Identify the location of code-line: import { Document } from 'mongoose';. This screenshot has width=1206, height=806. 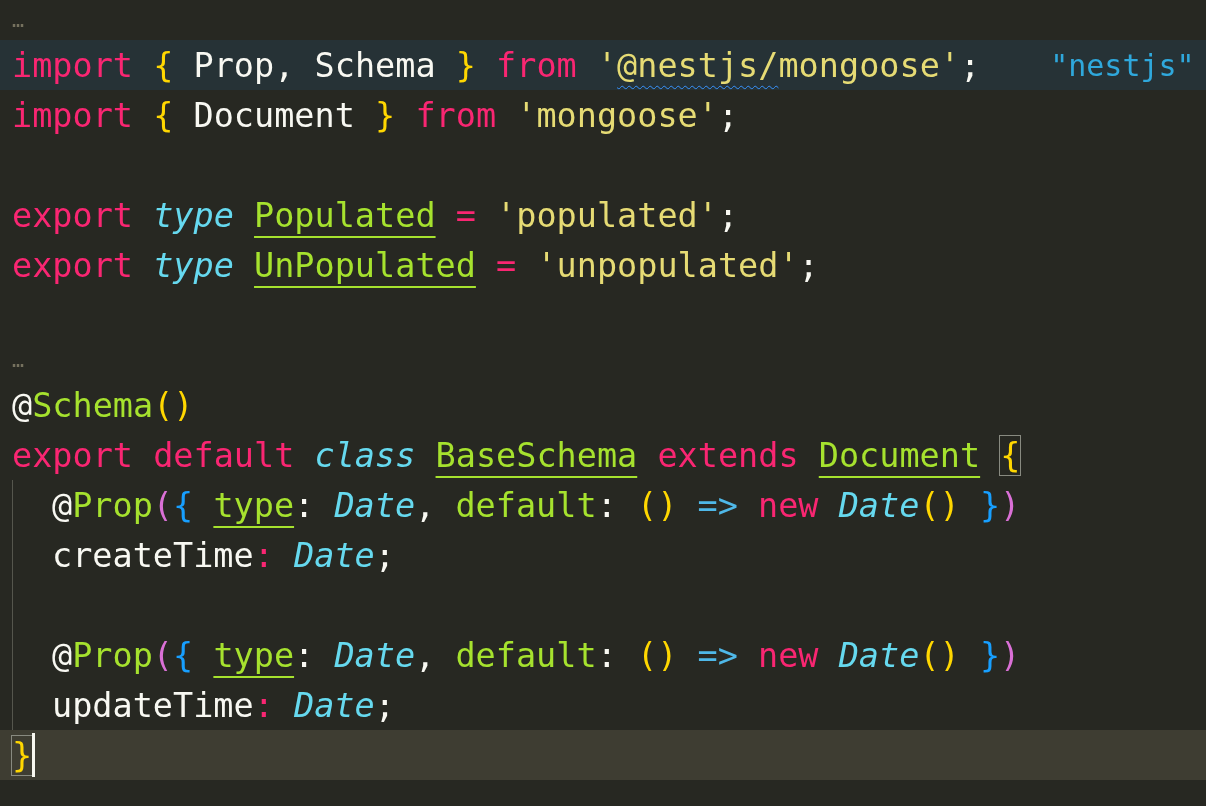
(375, 115).